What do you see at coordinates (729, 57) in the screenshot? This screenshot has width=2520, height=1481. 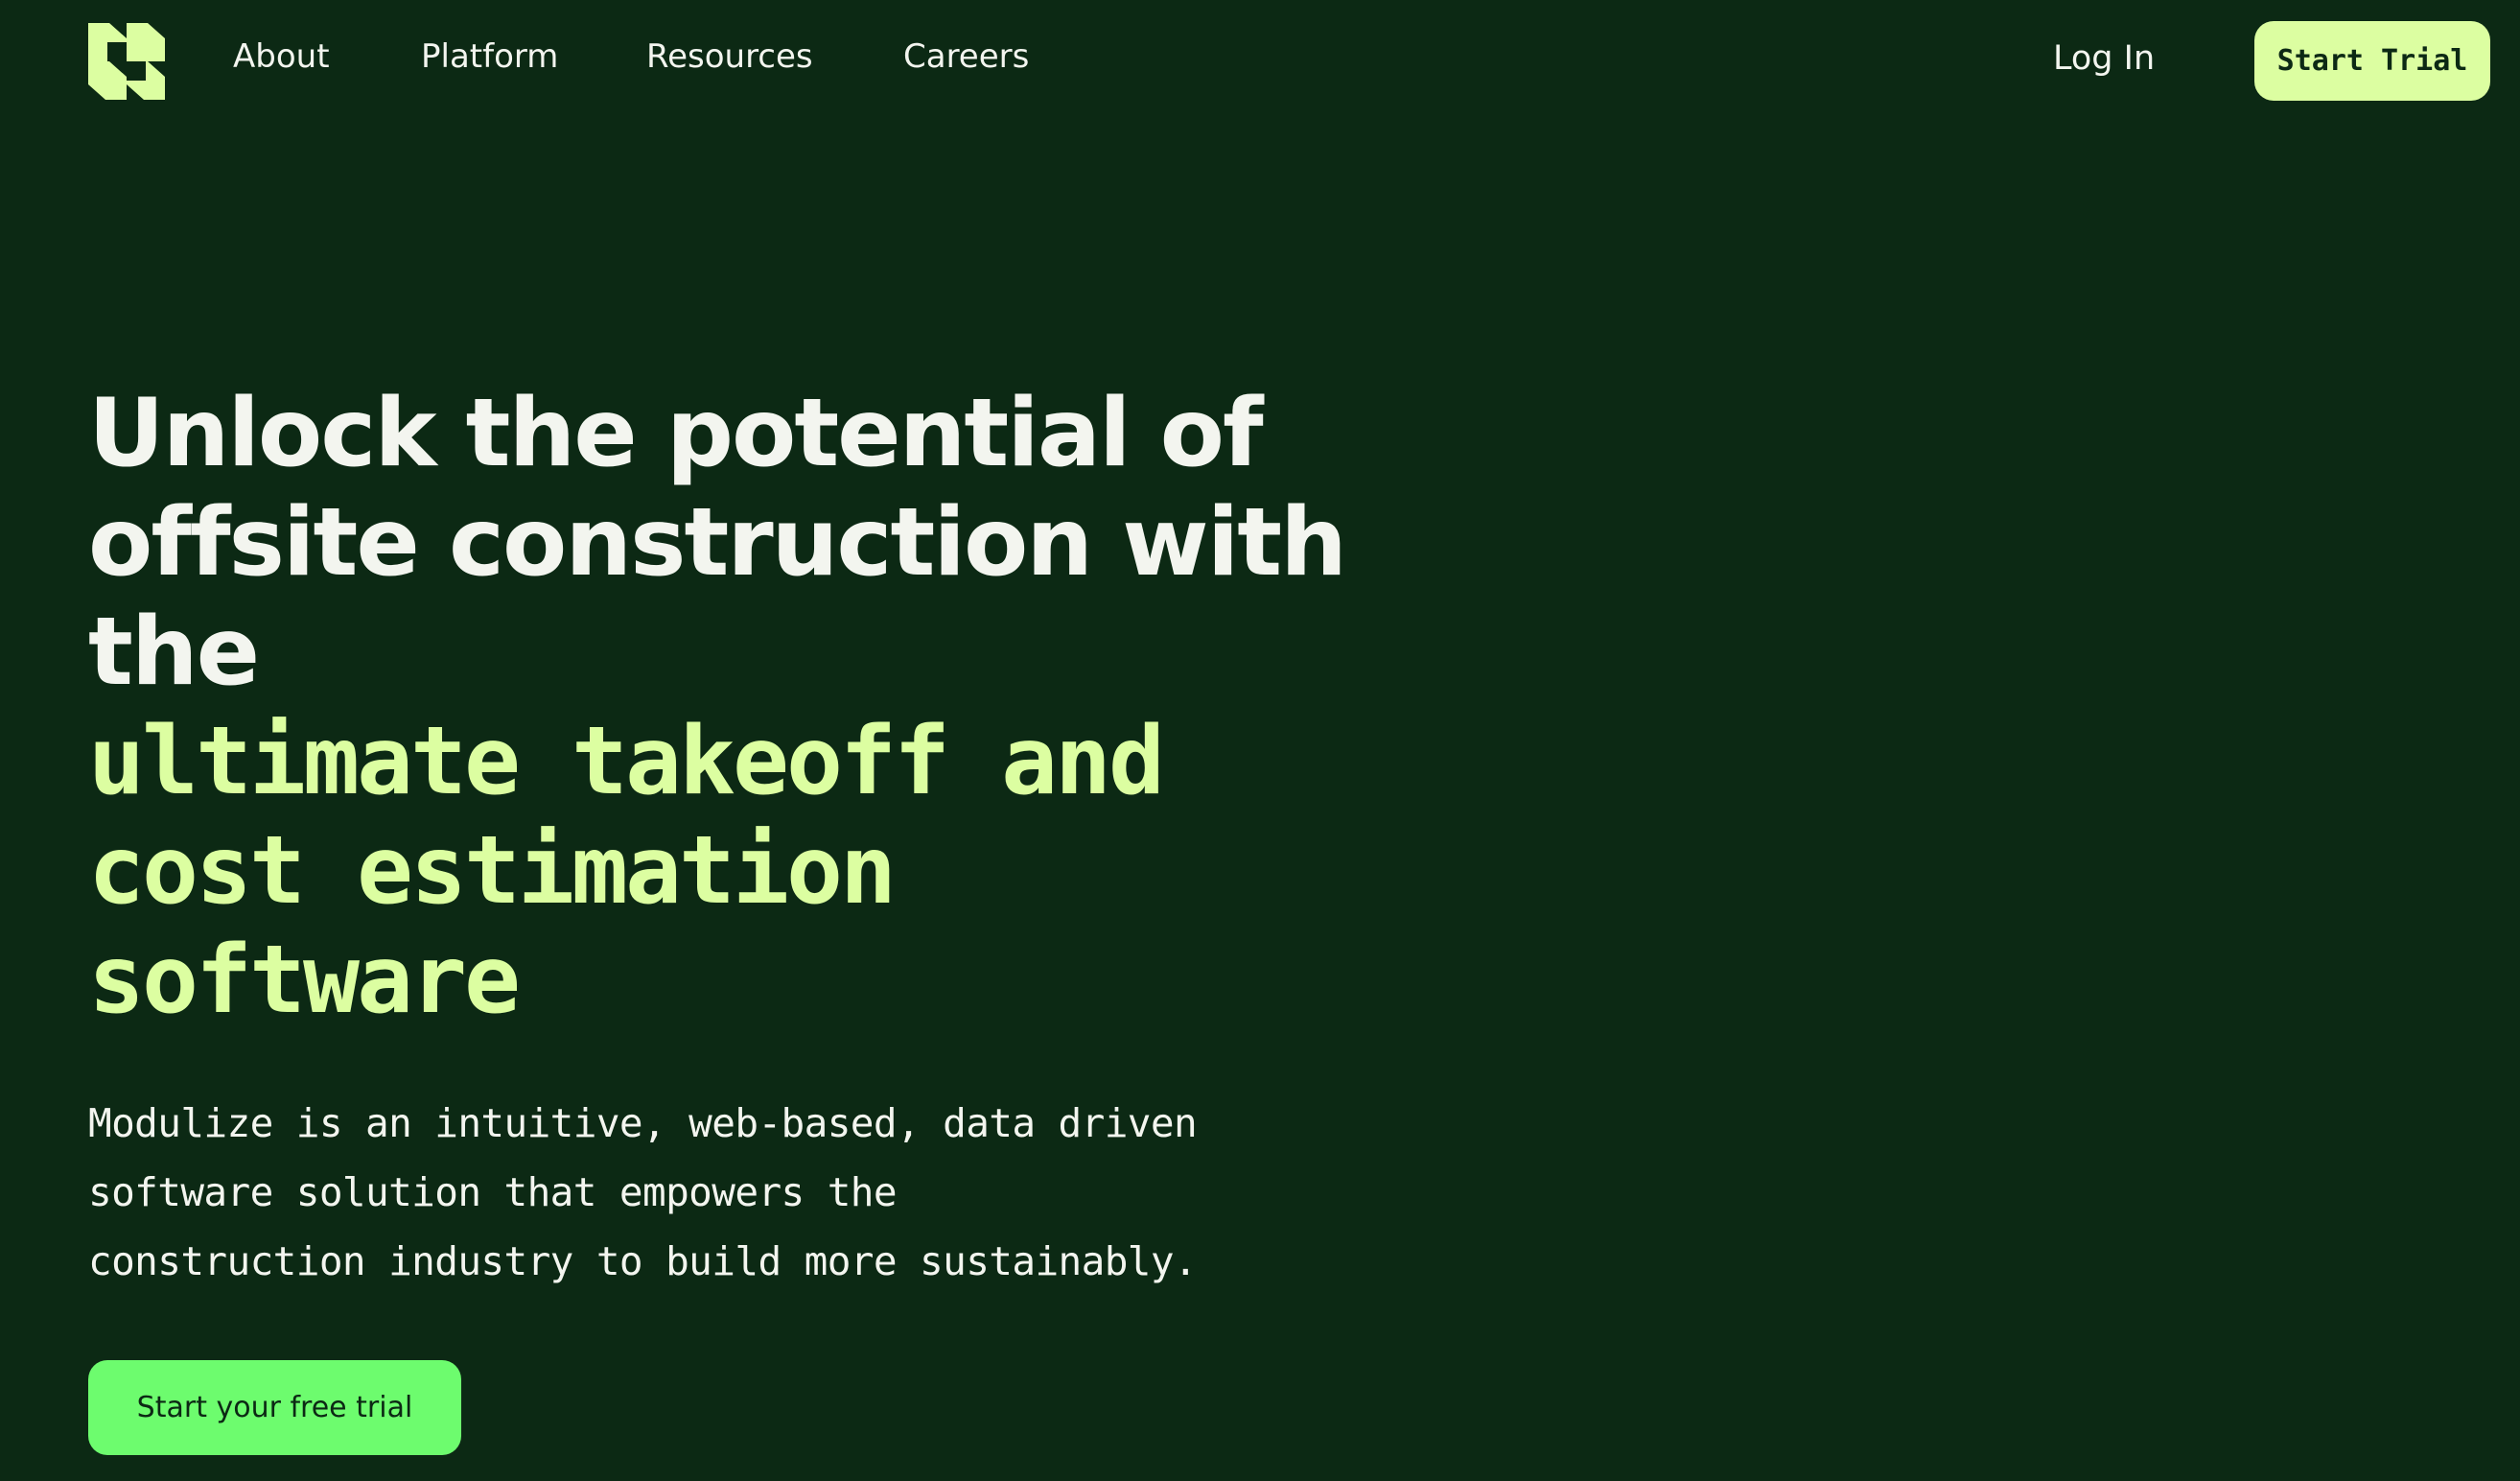 I see `nav-link-resources: Resources` at bounding box center [729, 57].